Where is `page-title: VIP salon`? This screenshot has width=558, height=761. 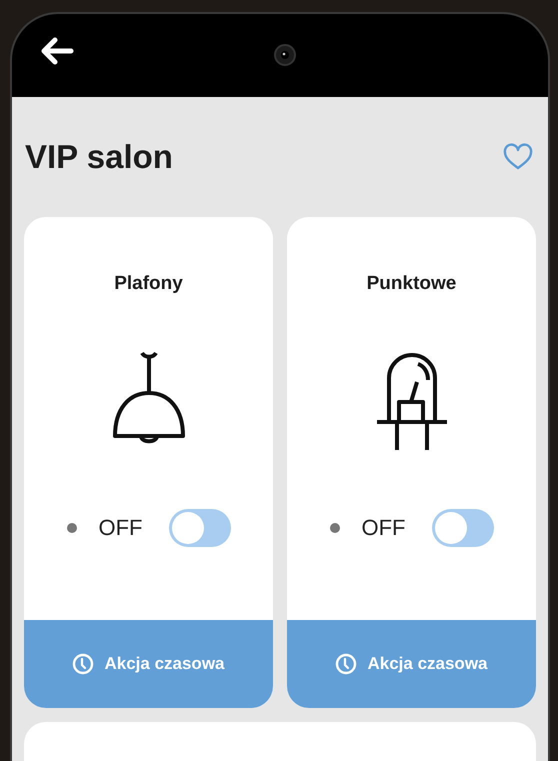
page-title: VIP salon is located at coordinates (99, 157).